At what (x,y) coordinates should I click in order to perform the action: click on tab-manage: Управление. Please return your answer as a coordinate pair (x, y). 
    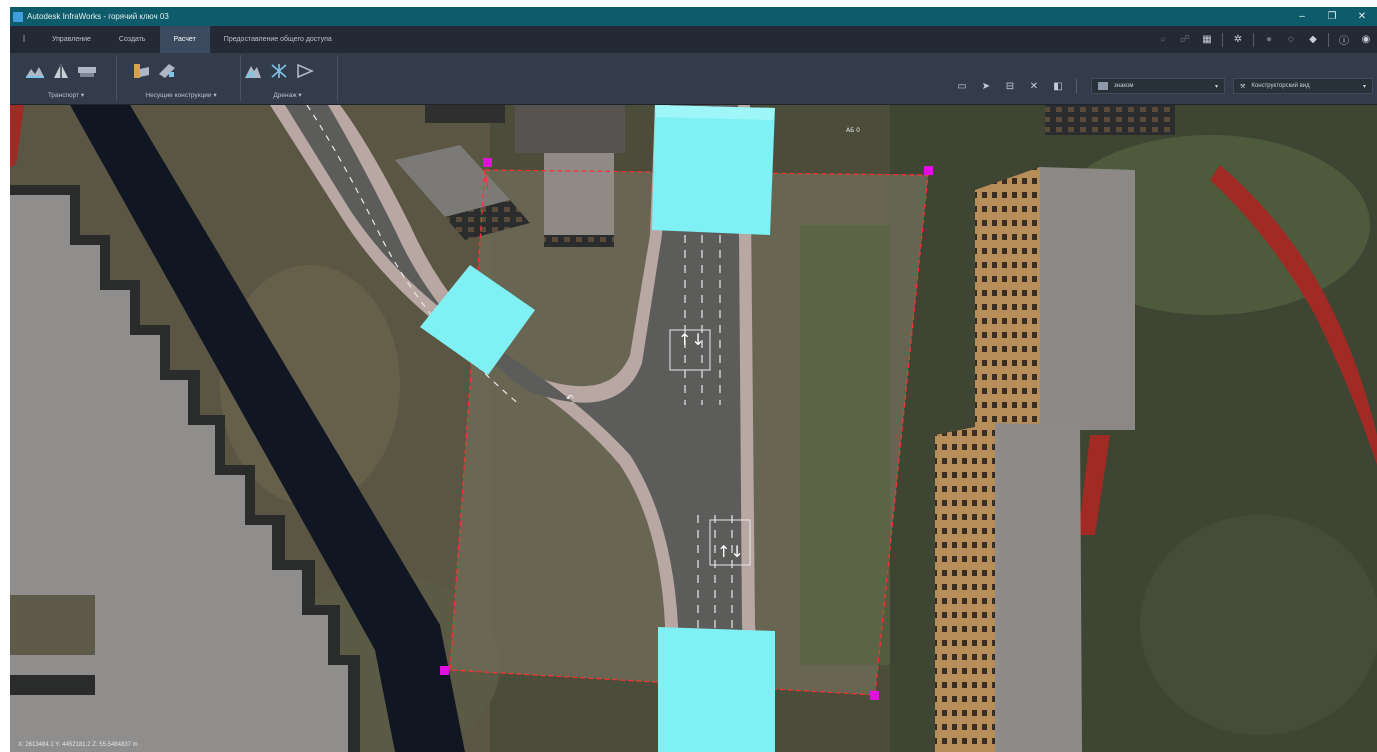
    Looking at the image, I should click on (71, 39).